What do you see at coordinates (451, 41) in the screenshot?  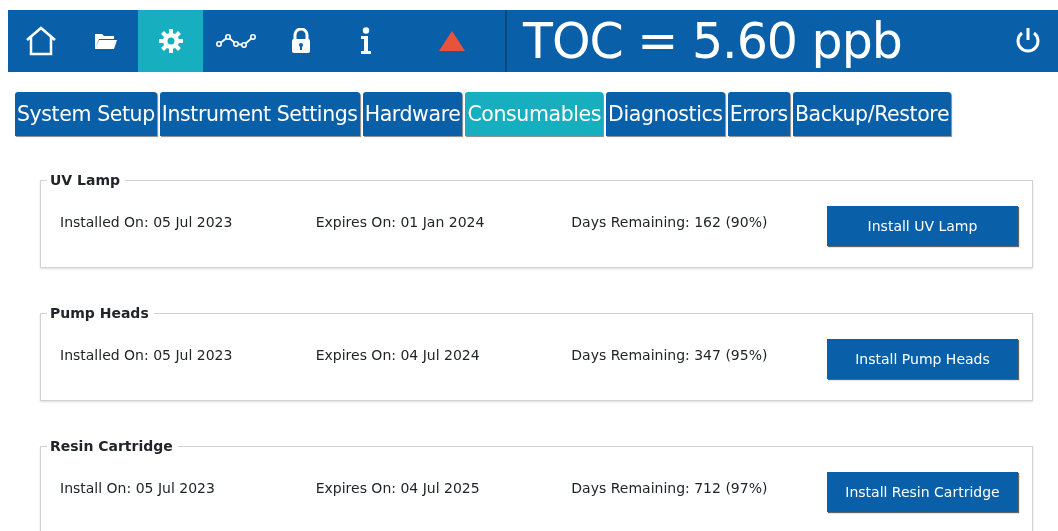 I see `warning-icon` at bounding box center [451, 41].